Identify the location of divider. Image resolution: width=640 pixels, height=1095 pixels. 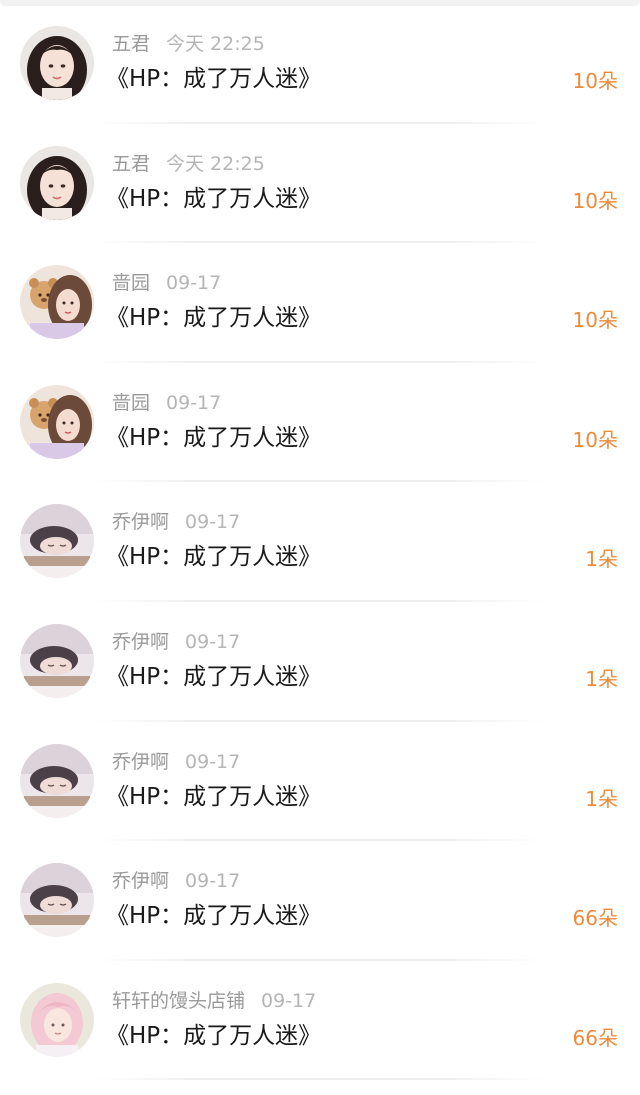
(320, 1079).